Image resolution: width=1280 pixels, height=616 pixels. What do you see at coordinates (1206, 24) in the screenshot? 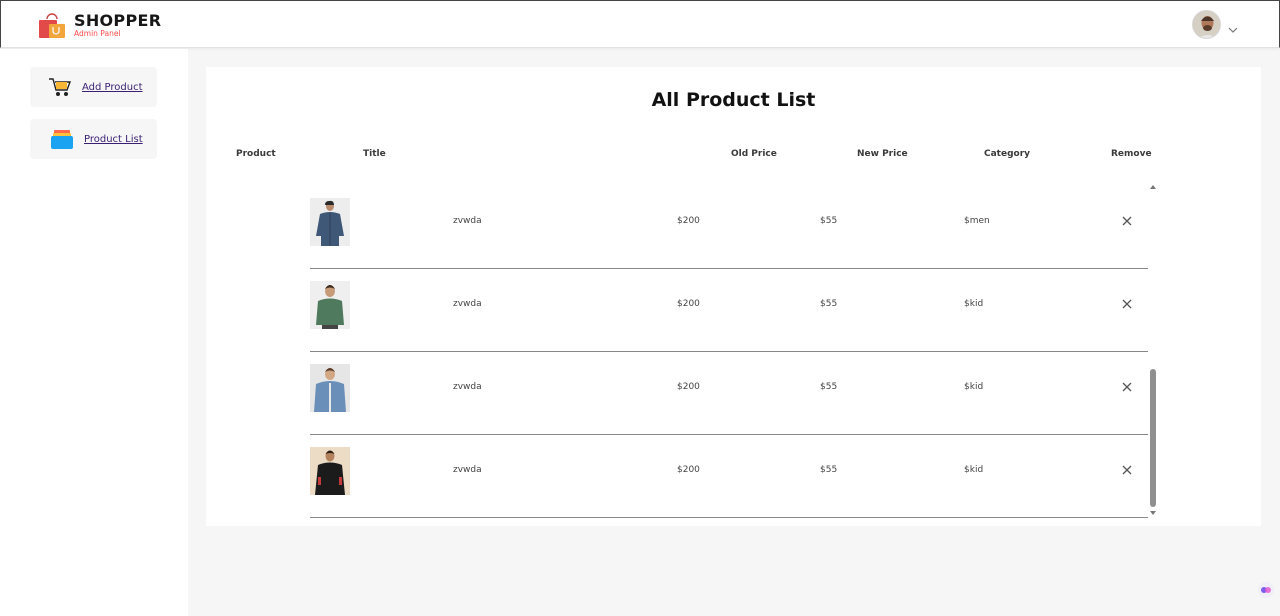
I see `avatar` at bounding box center [1206, 24].